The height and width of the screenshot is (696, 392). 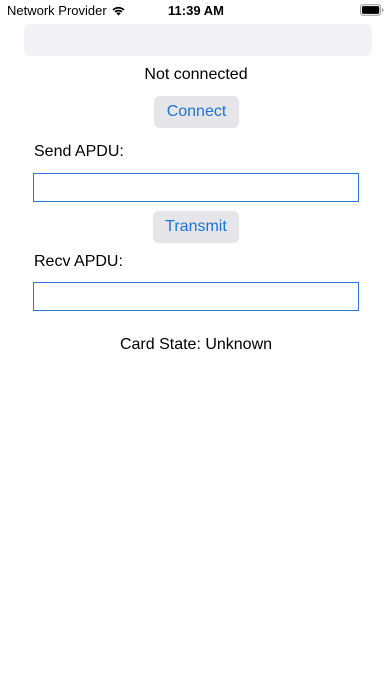 What do you see at coordinates (196, 187) in the screenshot?
I see `send-apdu-input` at bounding box center [196, 187].